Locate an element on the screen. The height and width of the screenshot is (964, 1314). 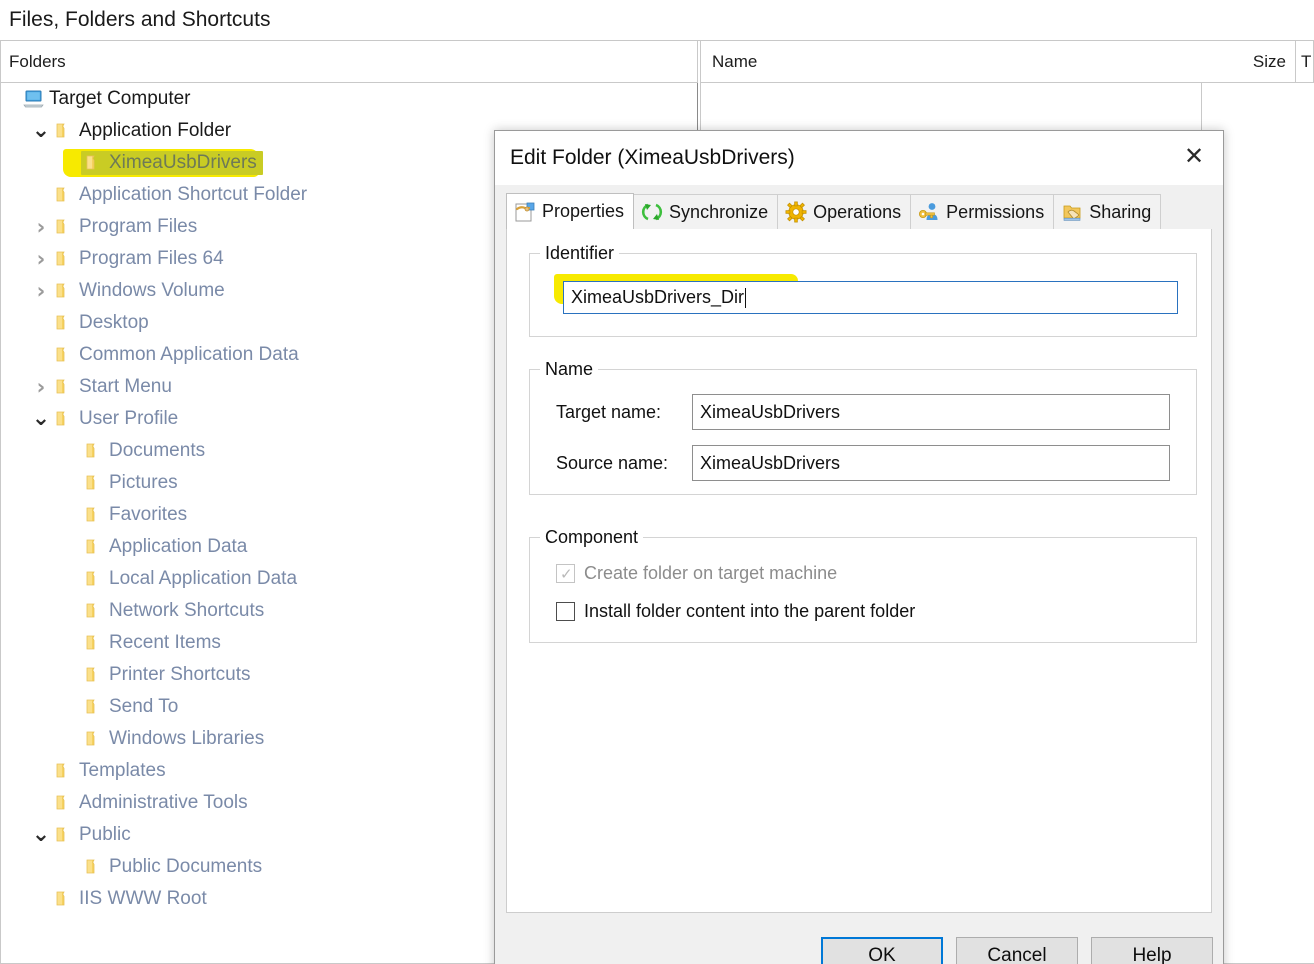
create-folder-checkbox-label: Create folder on target machine is located at coordinates (711, 573).